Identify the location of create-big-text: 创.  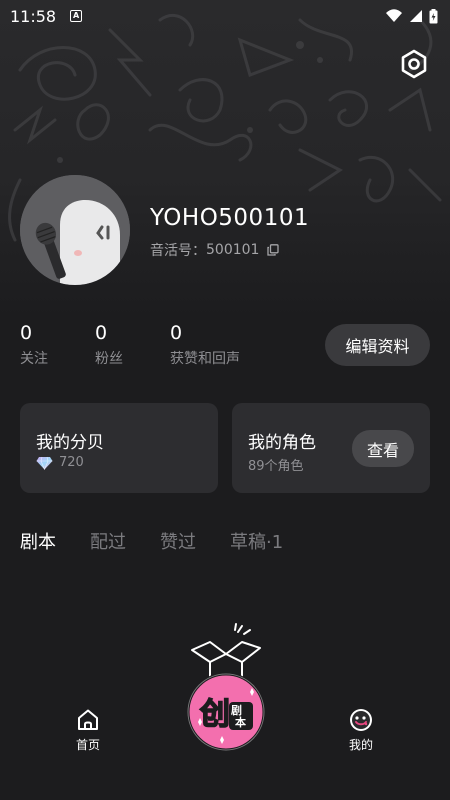
(214, 714).